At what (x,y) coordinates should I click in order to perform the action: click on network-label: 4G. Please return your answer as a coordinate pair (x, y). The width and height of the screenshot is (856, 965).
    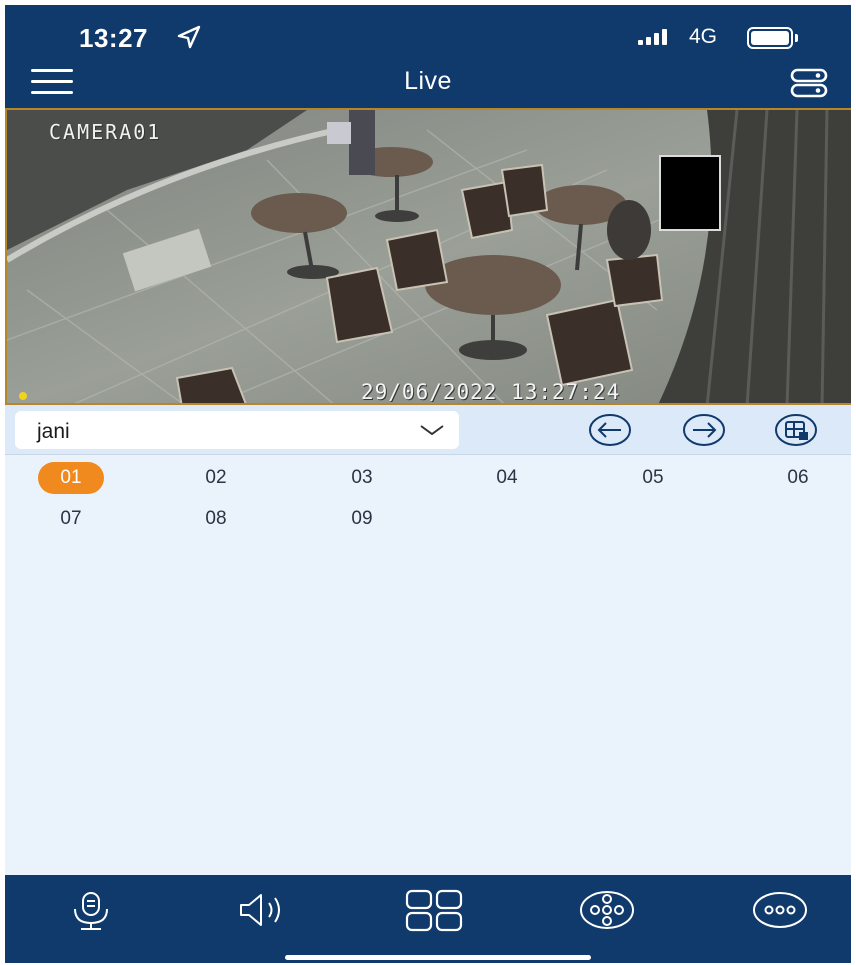
    Looking at the image, I should click on (703, 36).